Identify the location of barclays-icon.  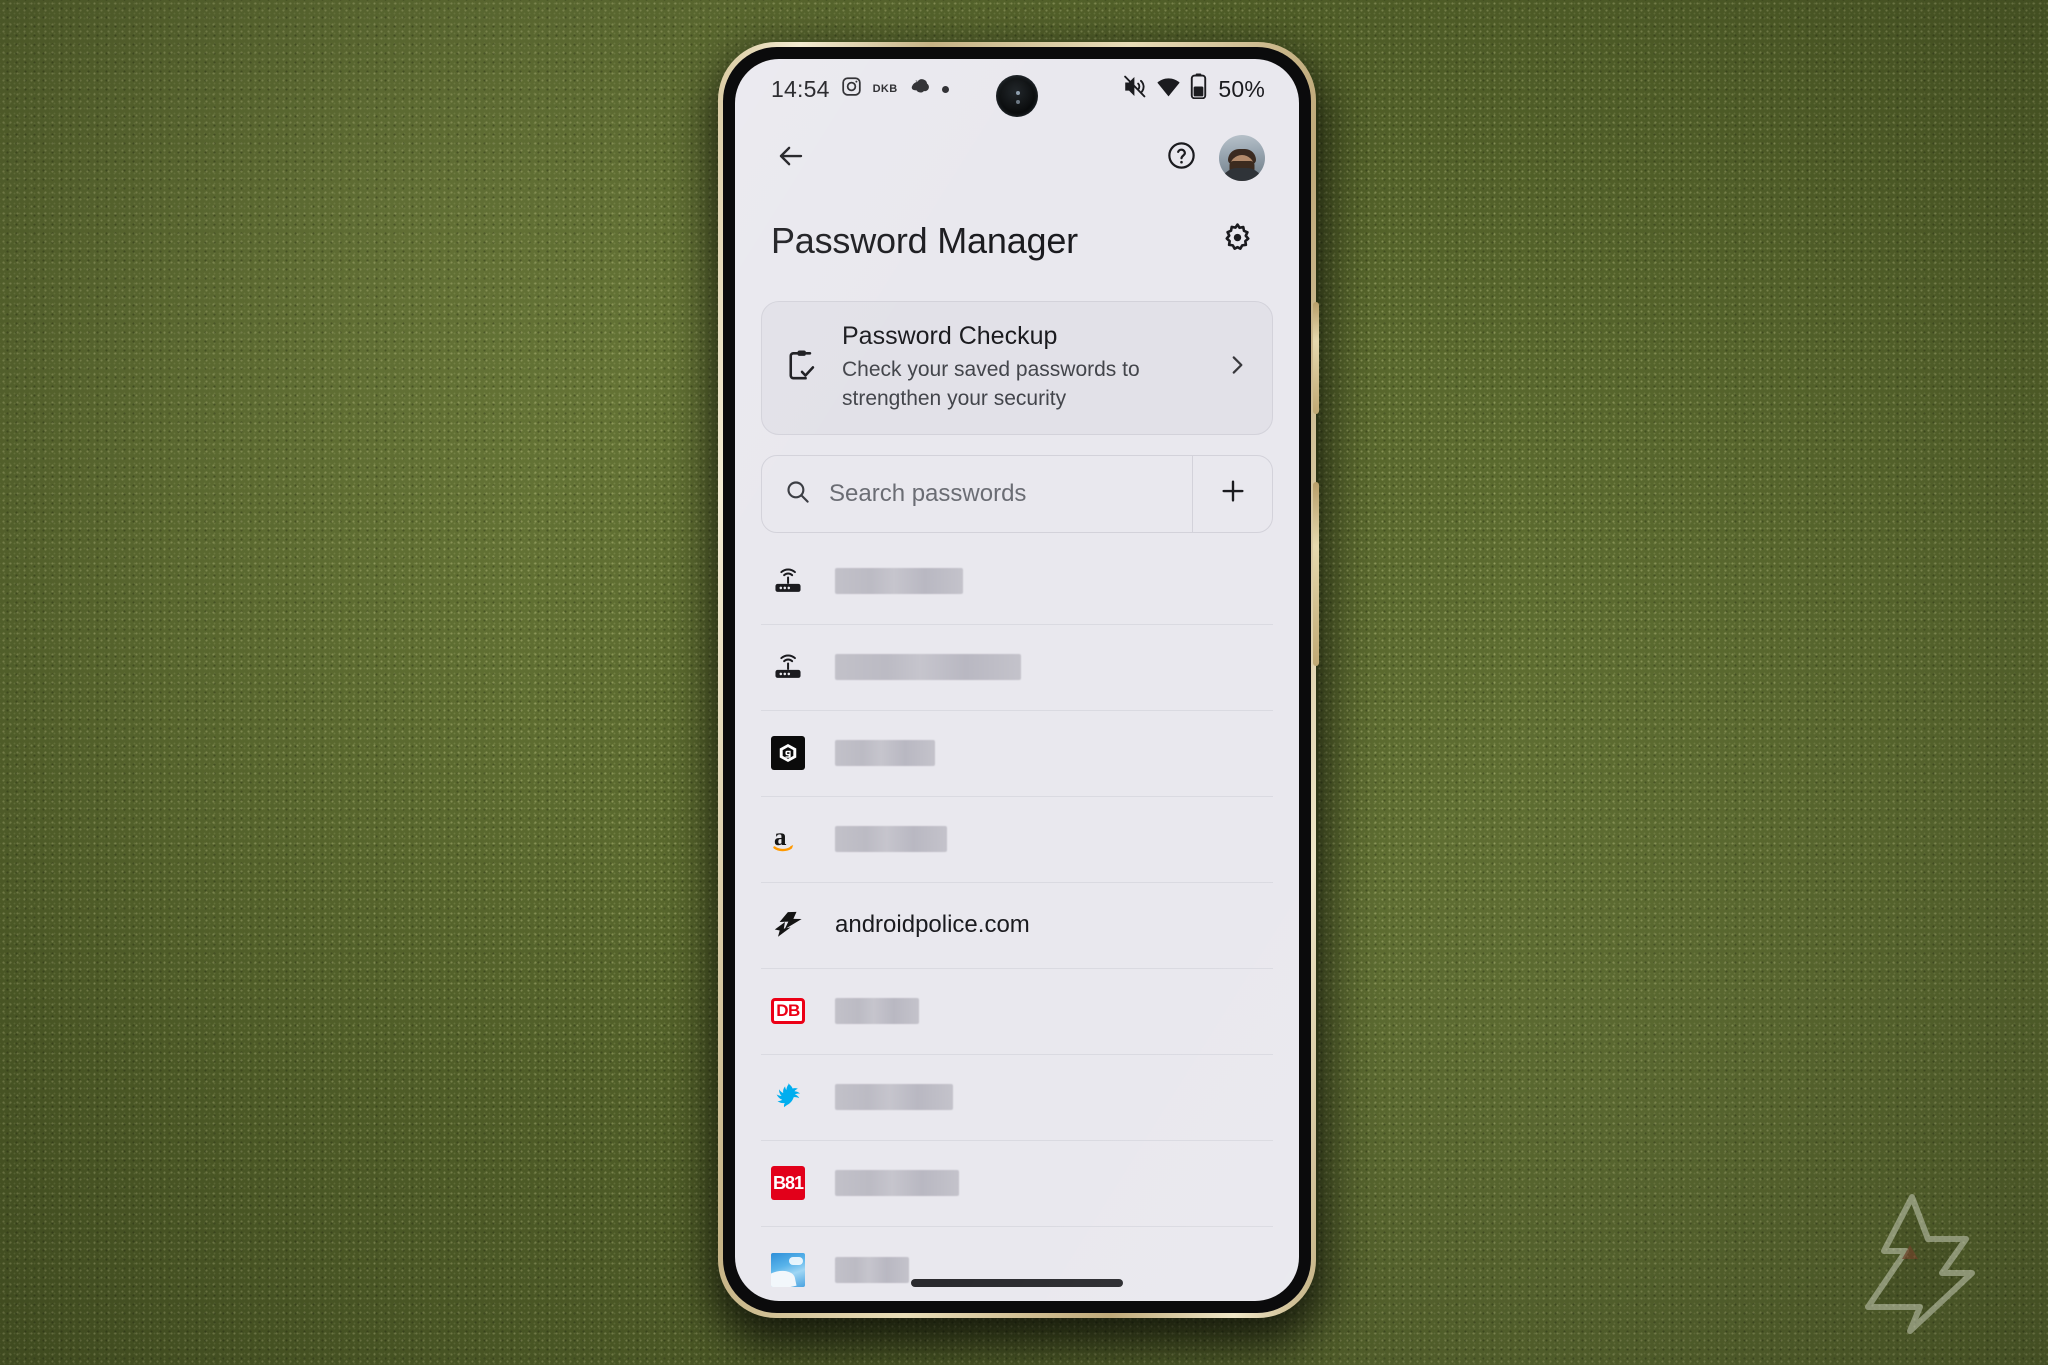
(788, 1097).